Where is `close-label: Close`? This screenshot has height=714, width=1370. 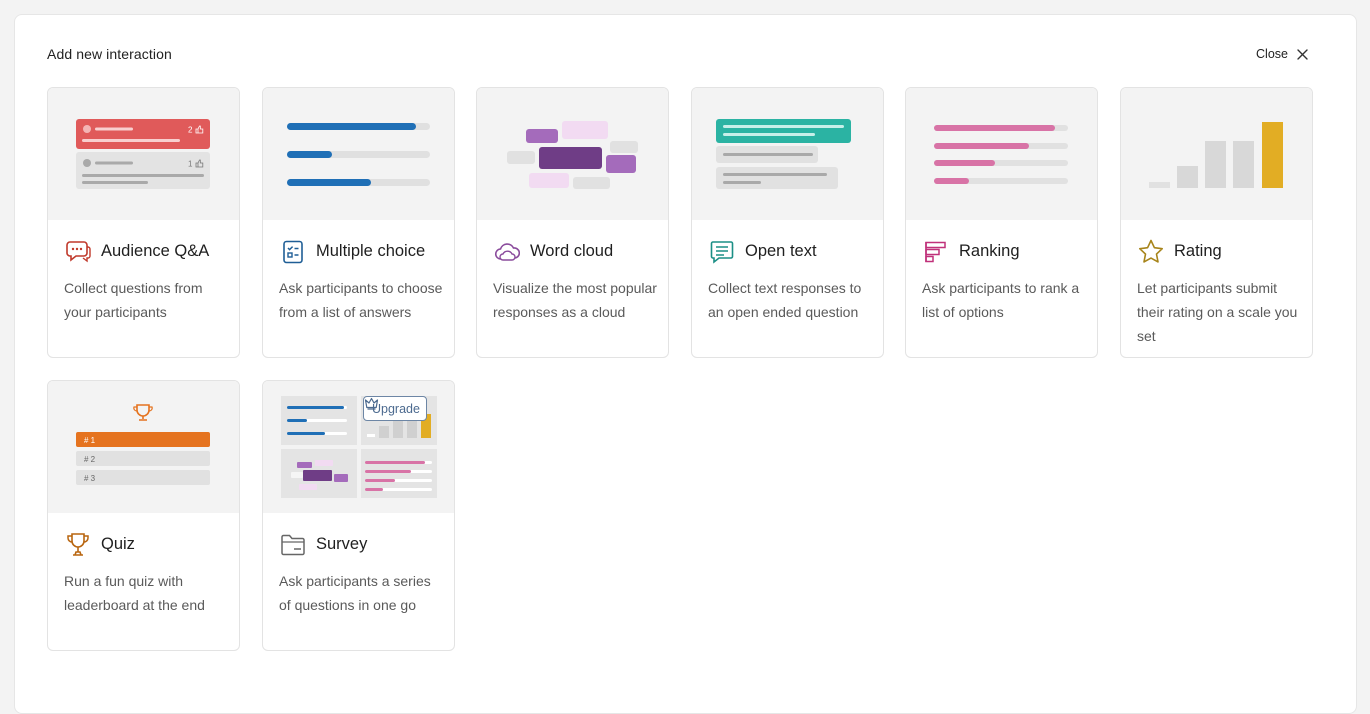 close-label: Close is located at coordinates (1272, 54).